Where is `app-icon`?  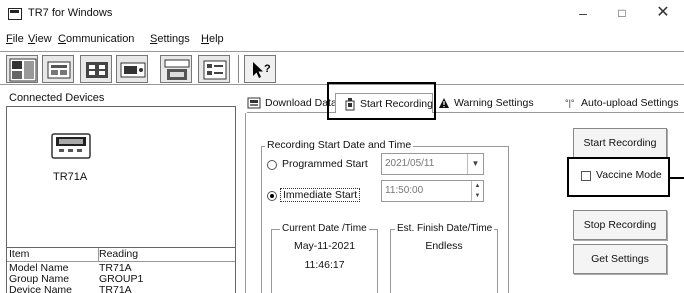 app-icon is located at coordinates (15, 14).